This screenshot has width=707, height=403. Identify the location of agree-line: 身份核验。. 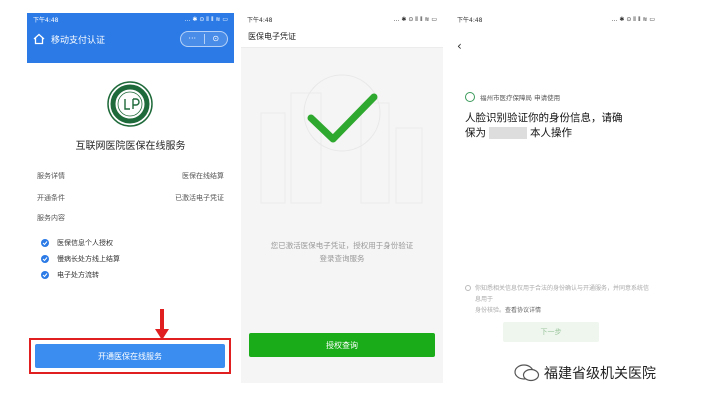
(490, 310).